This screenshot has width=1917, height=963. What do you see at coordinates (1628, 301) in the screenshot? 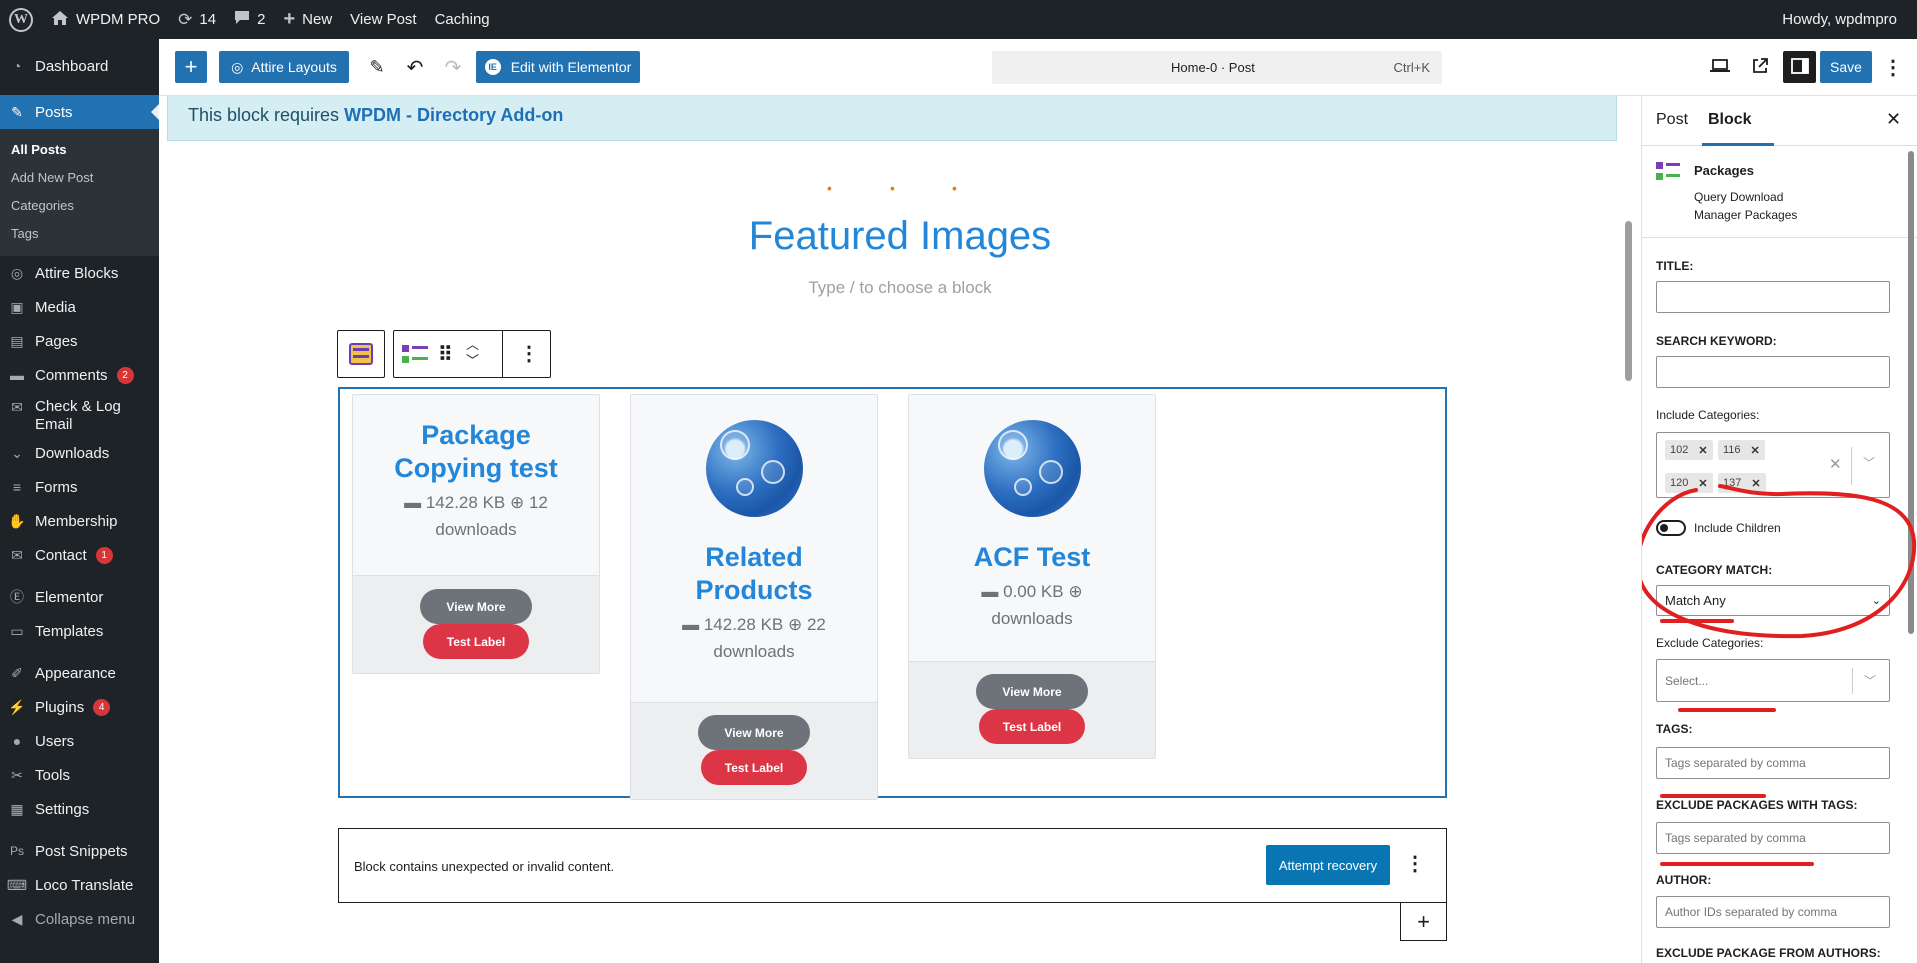
I see `canvas-scrollbar` at bounding box center [1628, 301].